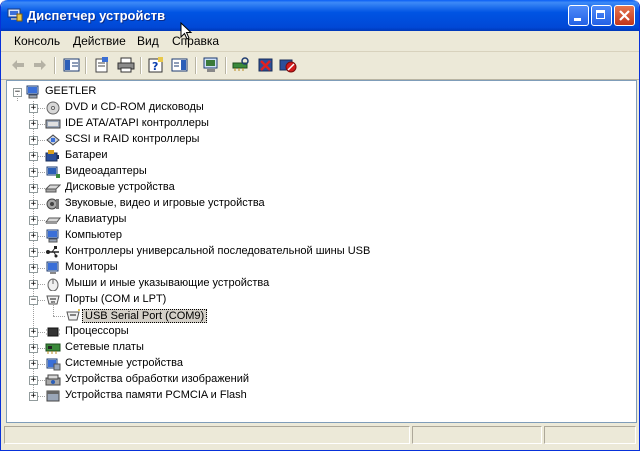 This screenshot has height=451, width=640. Describe the element at coordinates (53, 364) in the screenshot. I see `system-device-icon` at that location.